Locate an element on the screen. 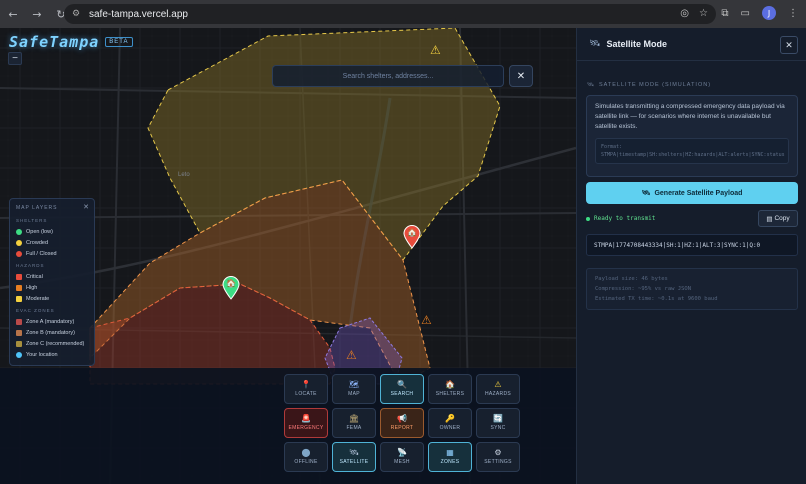 The width and height of the screenshot is (806, 484). toolbar-button-sync: 🔄 SYNC is located at coordinates (498, 423).